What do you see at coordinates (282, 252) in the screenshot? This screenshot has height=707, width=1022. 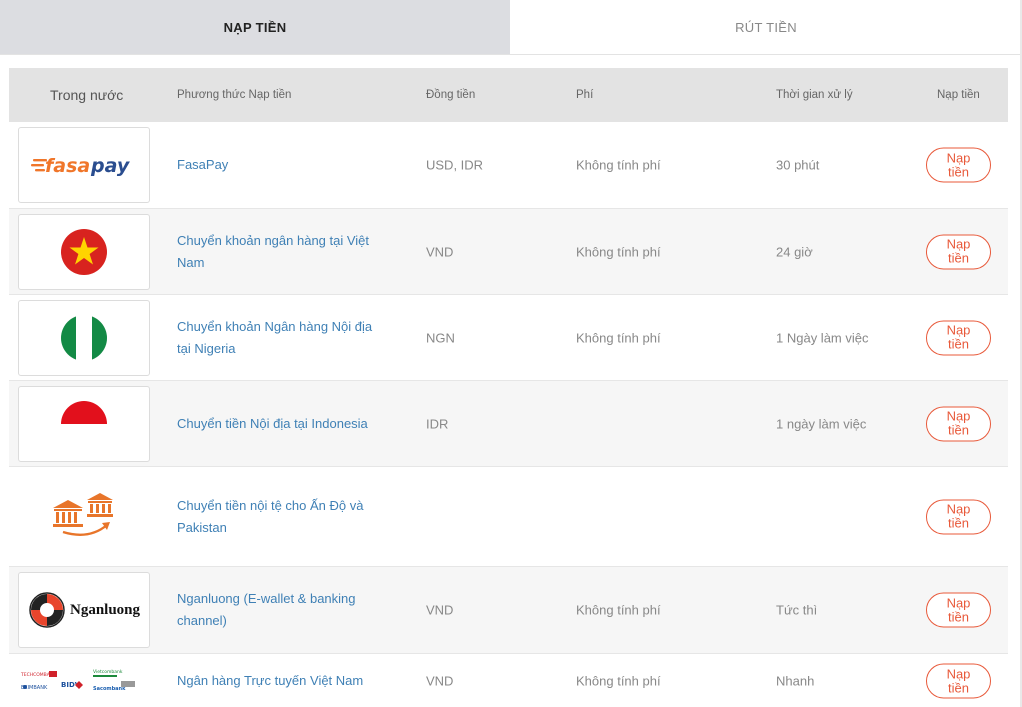 I see `method-name: Chuyển khoản ngân hàng tại Việt Nam` at bounding box center [282, 252].